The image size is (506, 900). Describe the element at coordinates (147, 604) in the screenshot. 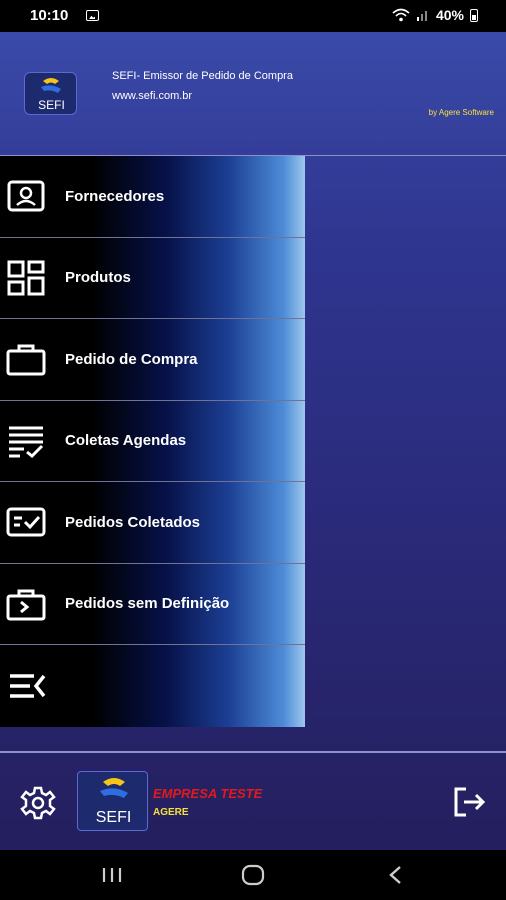

I see `menu-item-label: Pedidos sem Definição` at that location.